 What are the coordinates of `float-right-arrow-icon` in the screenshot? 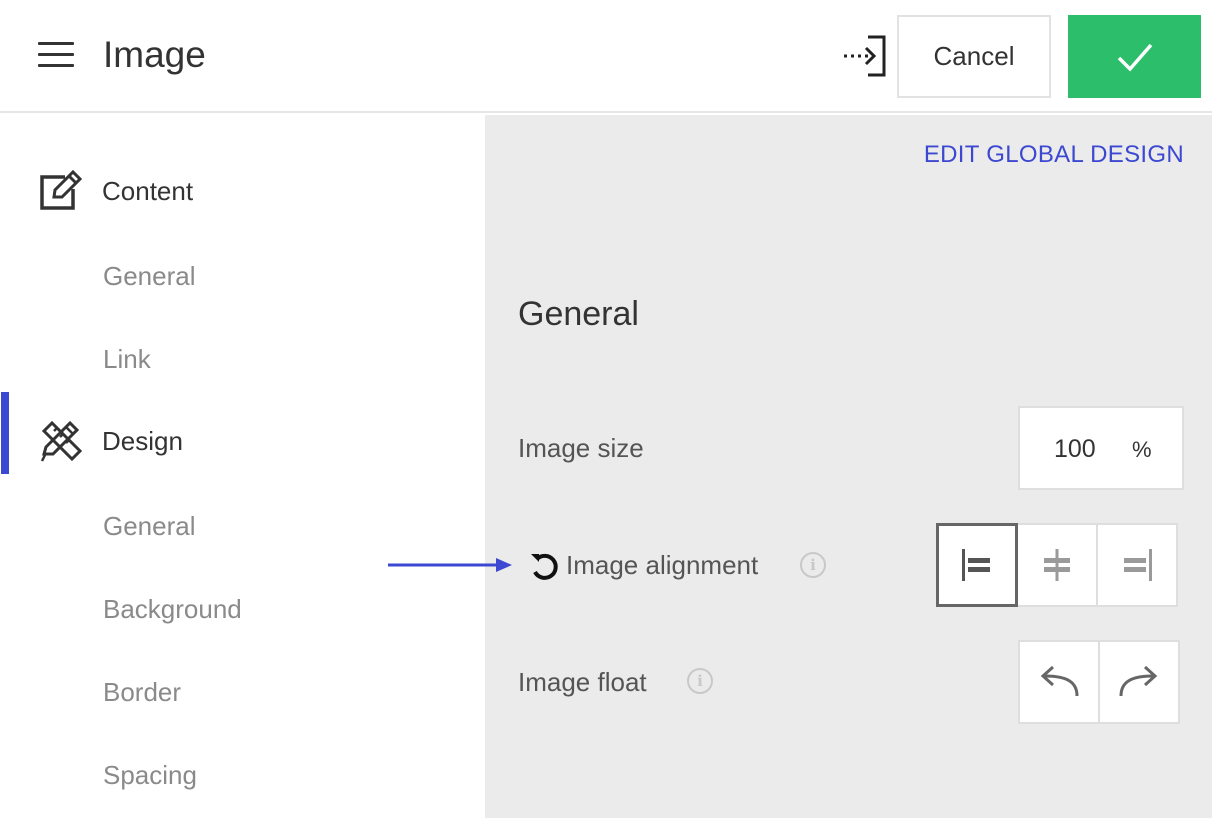 It's located at (1138, 681).